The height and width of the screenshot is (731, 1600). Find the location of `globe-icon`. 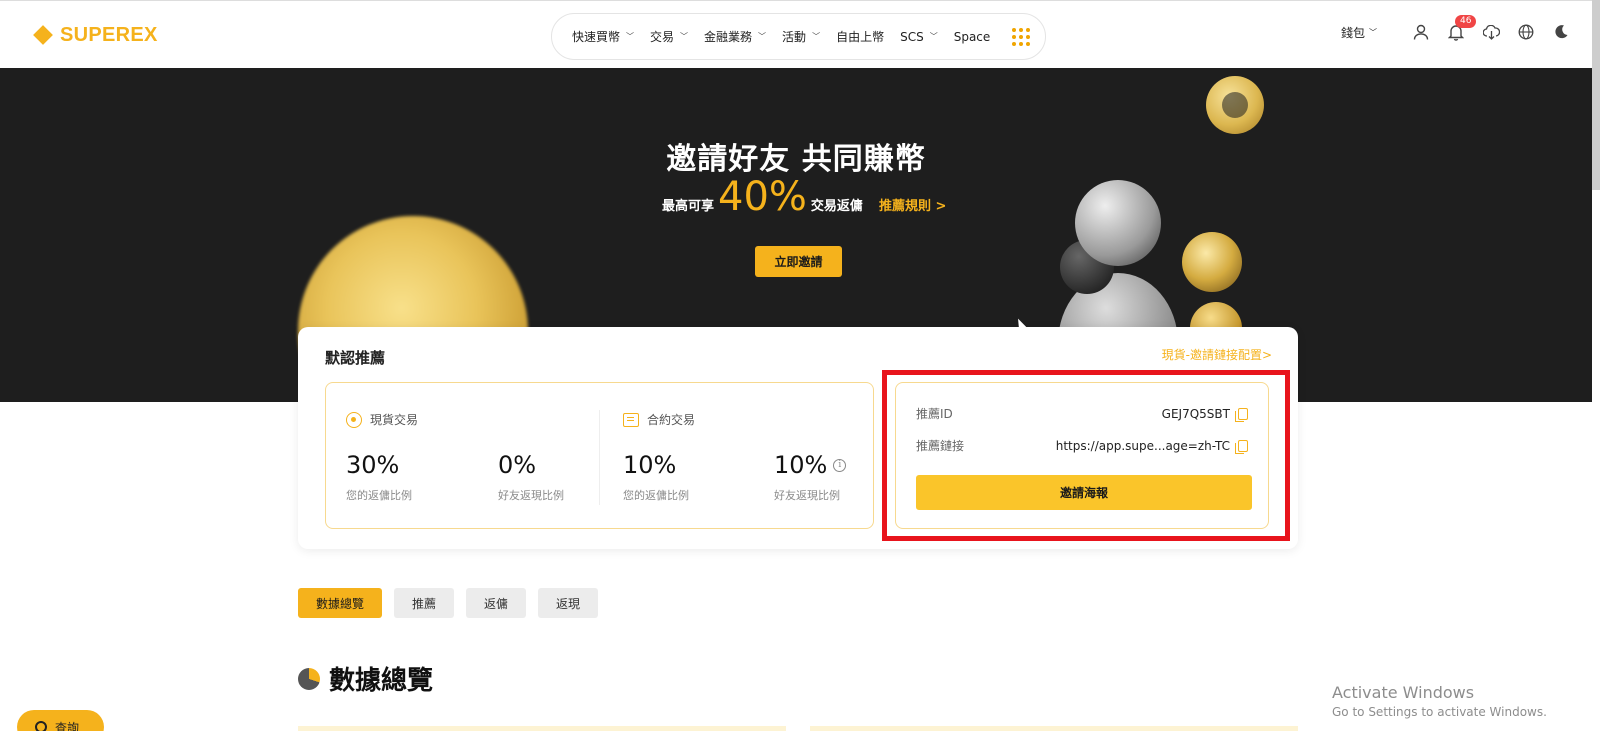

globe-icon is located at coordinates (1526, 32).